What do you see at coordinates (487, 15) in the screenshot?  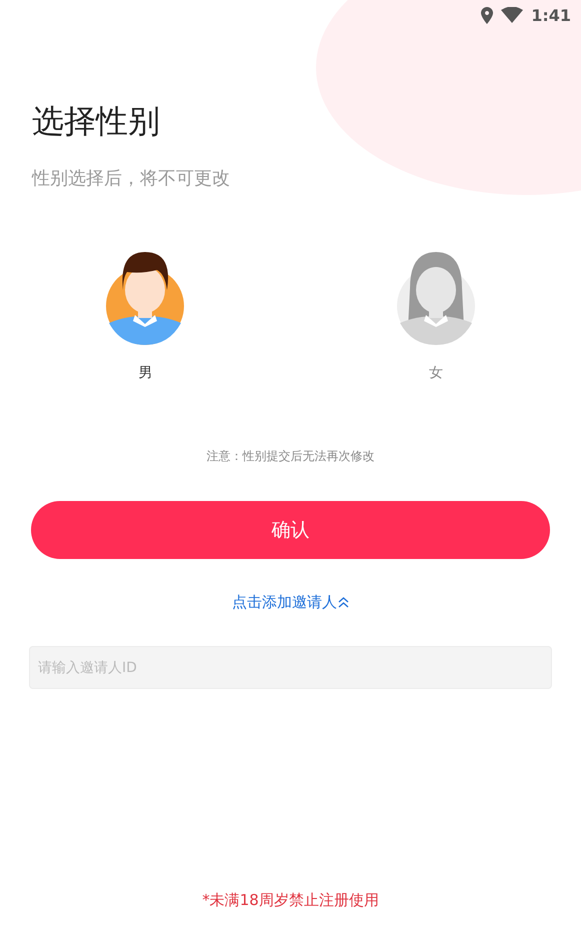 I see `location-icon` at bounding box center [487, 15].